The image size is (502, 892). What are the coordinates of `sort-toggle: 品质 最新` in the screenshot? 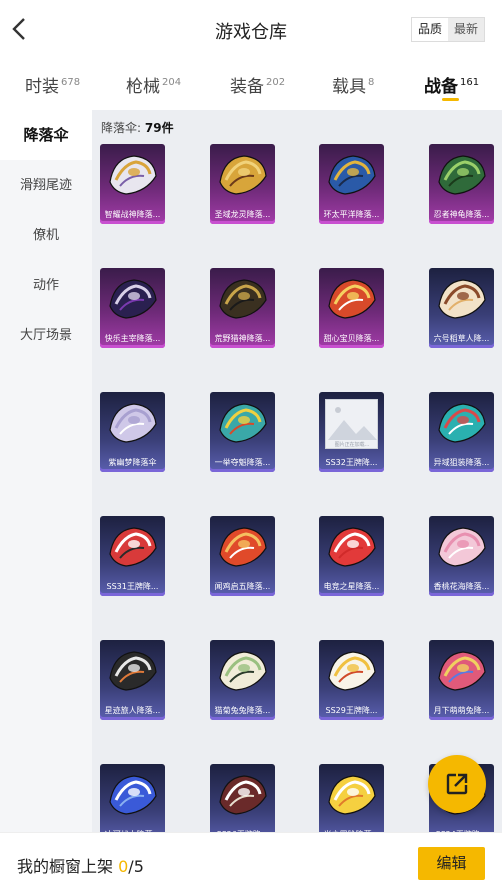 It's located at (448, 29).